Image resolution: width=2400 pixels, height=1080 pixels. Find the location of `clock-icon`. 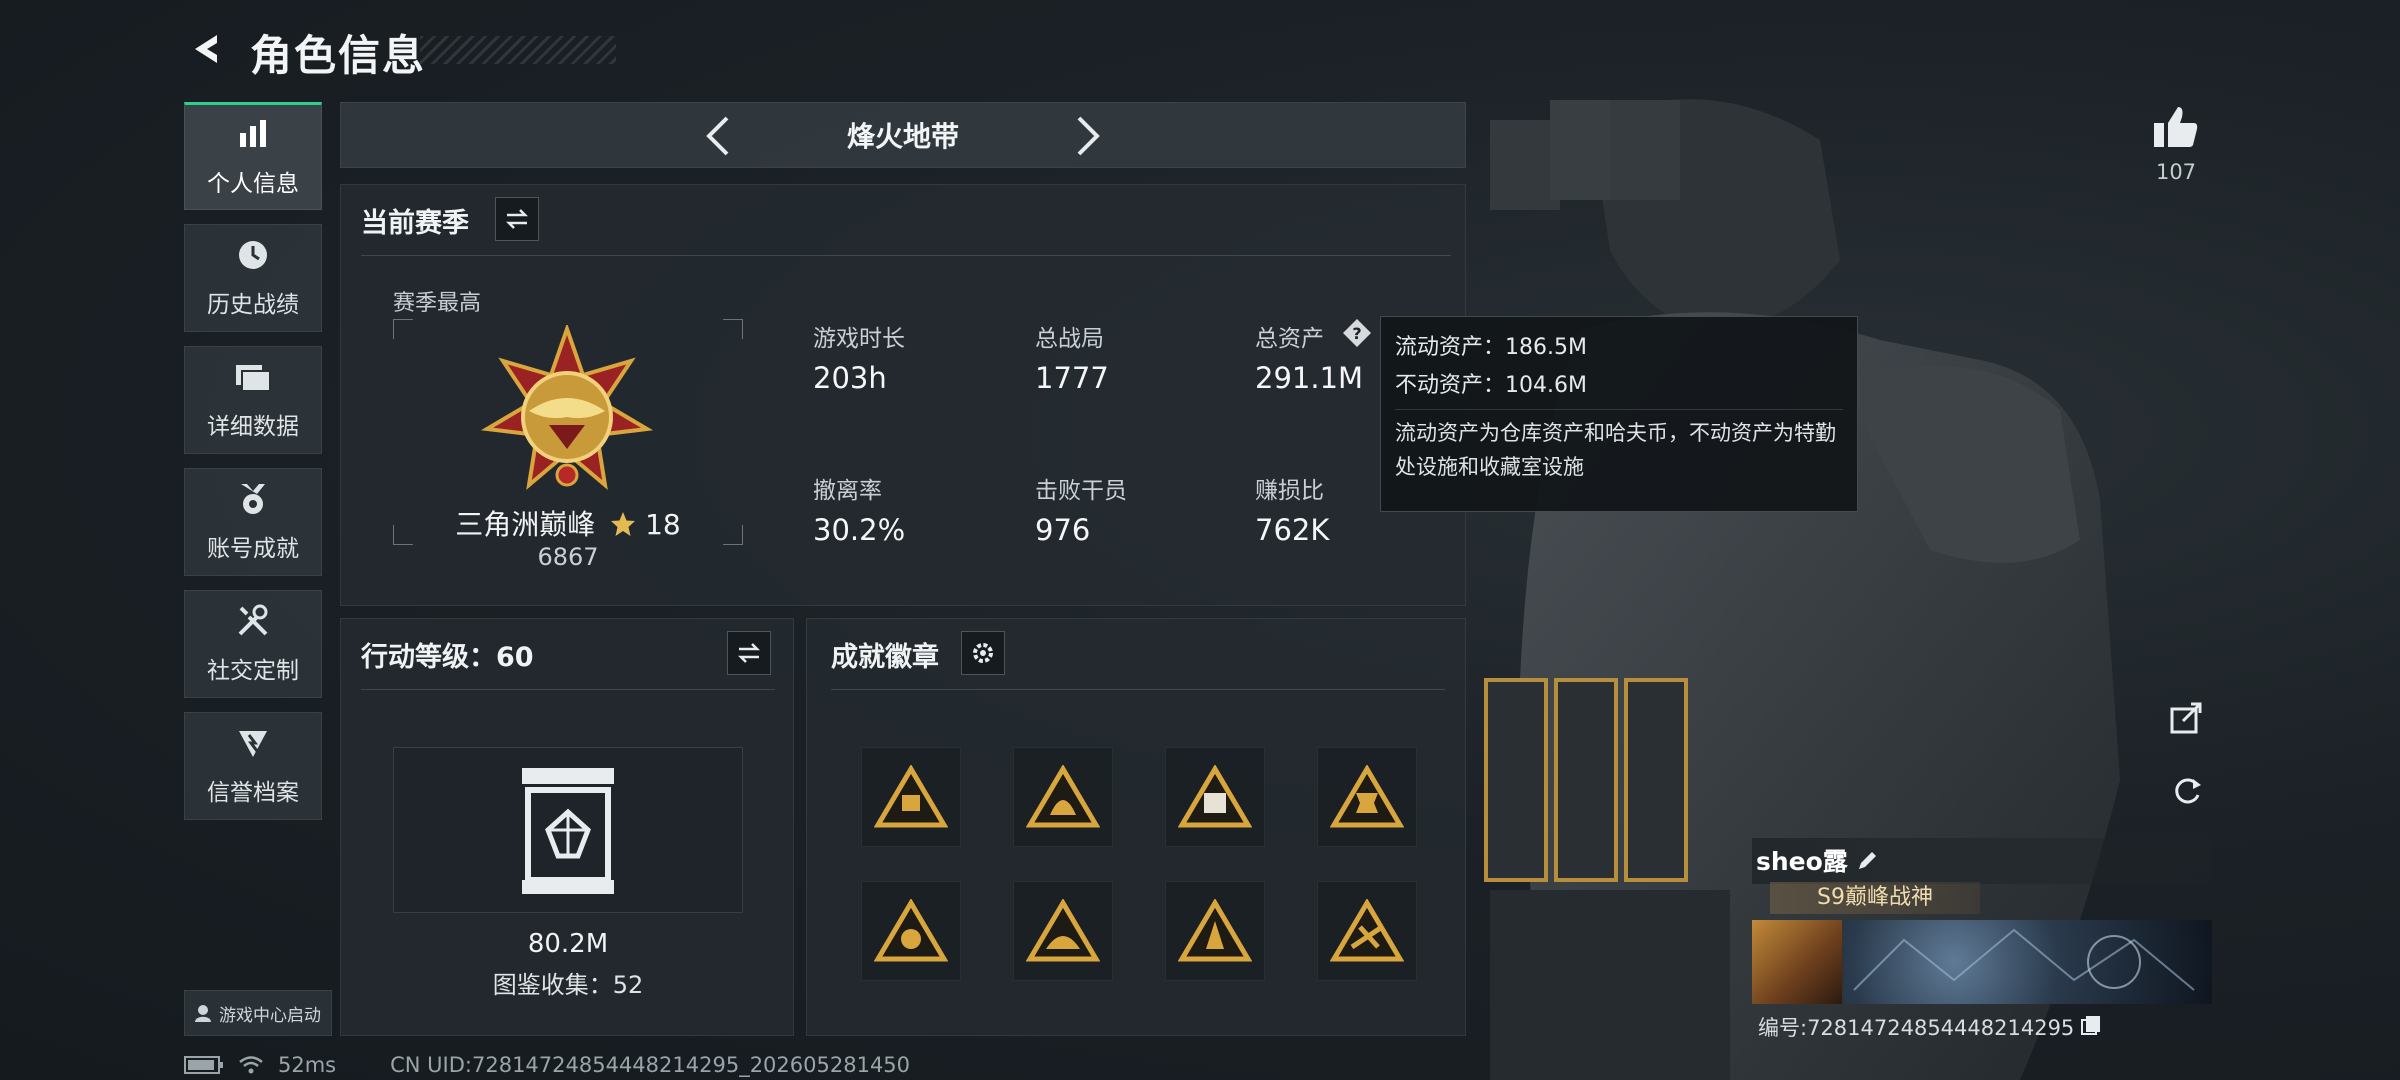

clock-icon is located at coordinates (253, 255).